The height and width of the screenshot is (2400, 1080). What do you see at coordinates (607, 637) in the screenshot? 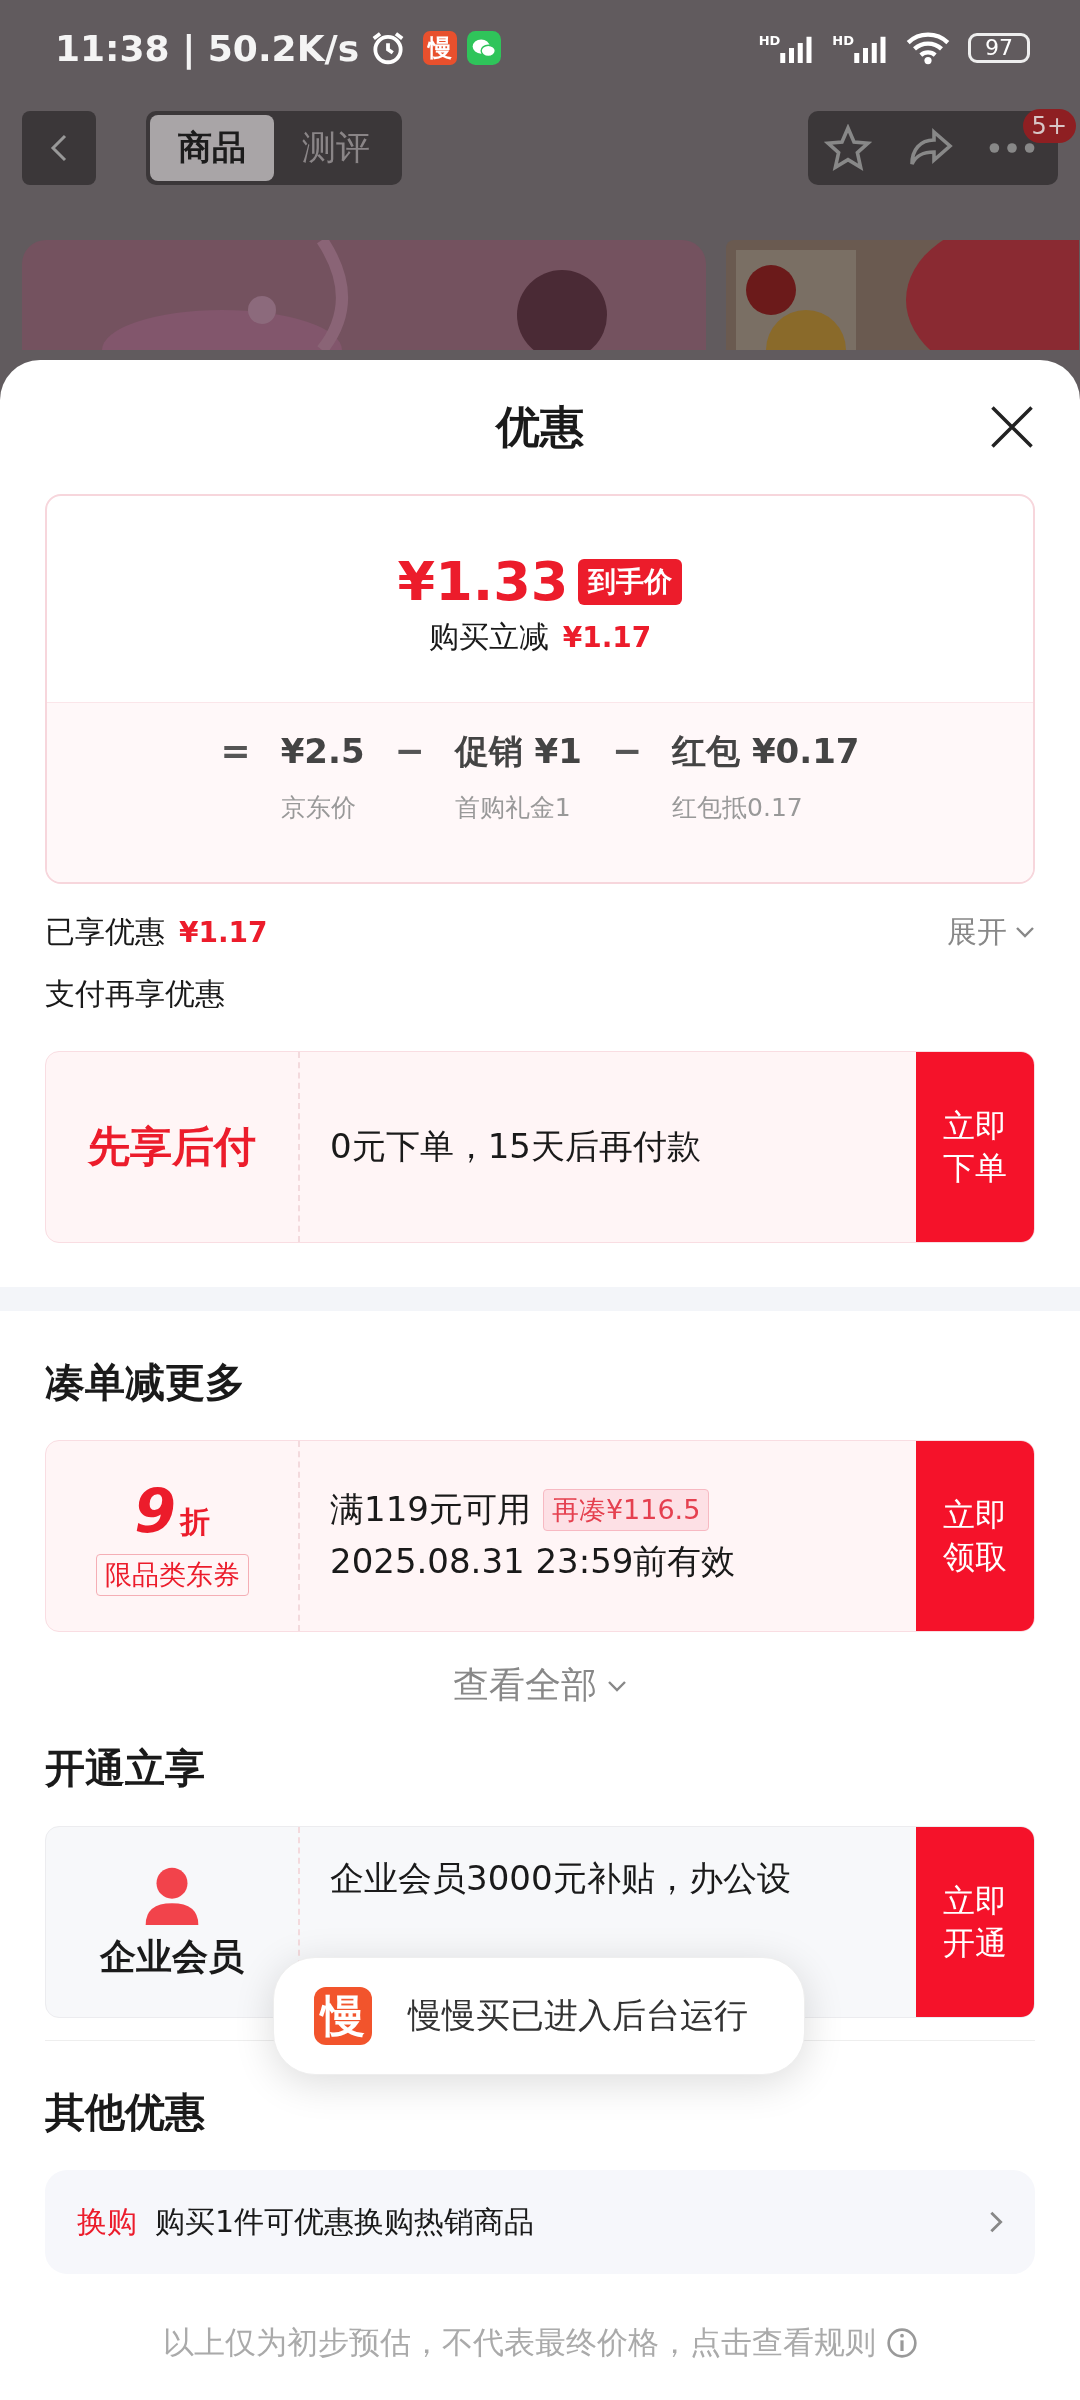
I see `saving-amount: ¥1.17` at bounding box center [607, 637].